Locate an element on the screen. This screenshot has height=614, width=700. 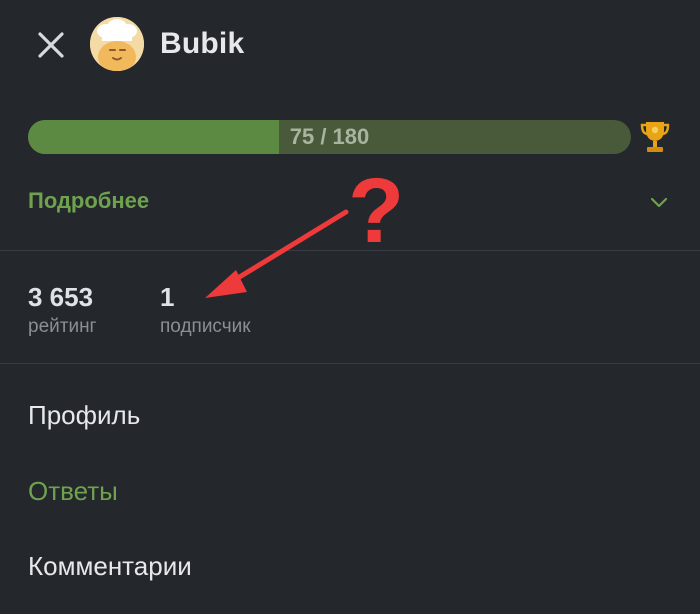
annotation-question-mark: ? is located at coordinates (376, 211).